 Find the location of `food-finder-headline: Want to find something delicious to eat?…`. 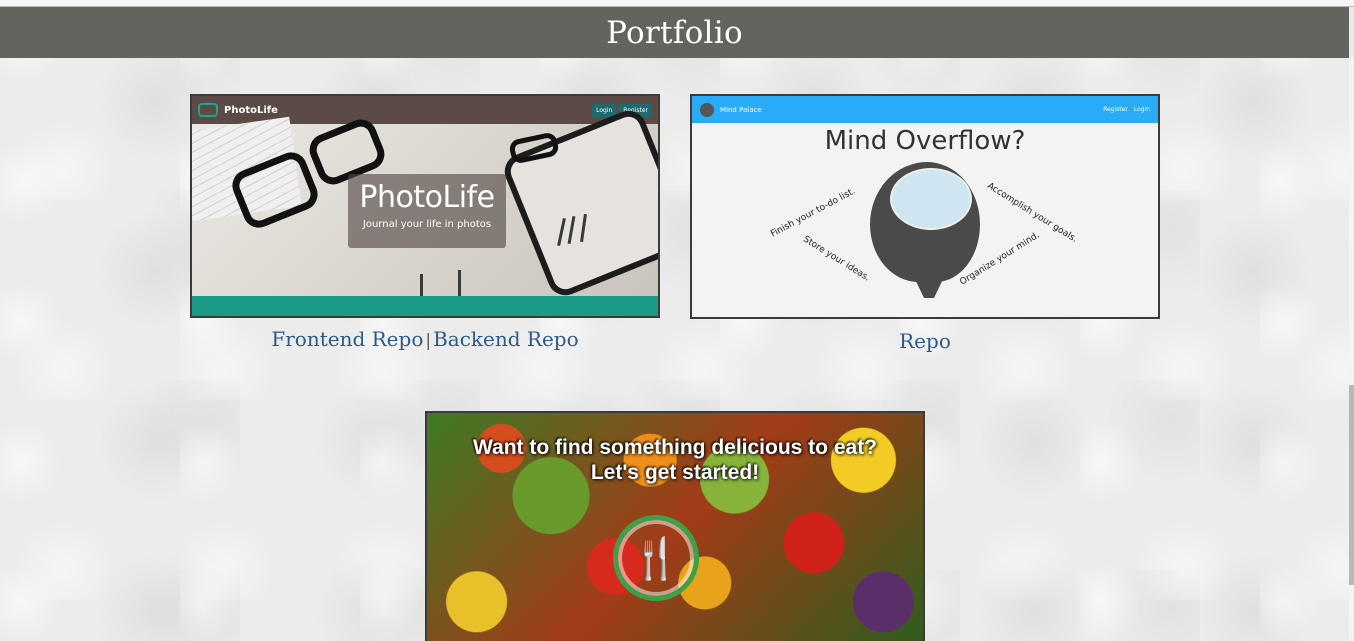

food-finder-headline: Want to find something delicious to eat?… is located at coordinates (675, 460).